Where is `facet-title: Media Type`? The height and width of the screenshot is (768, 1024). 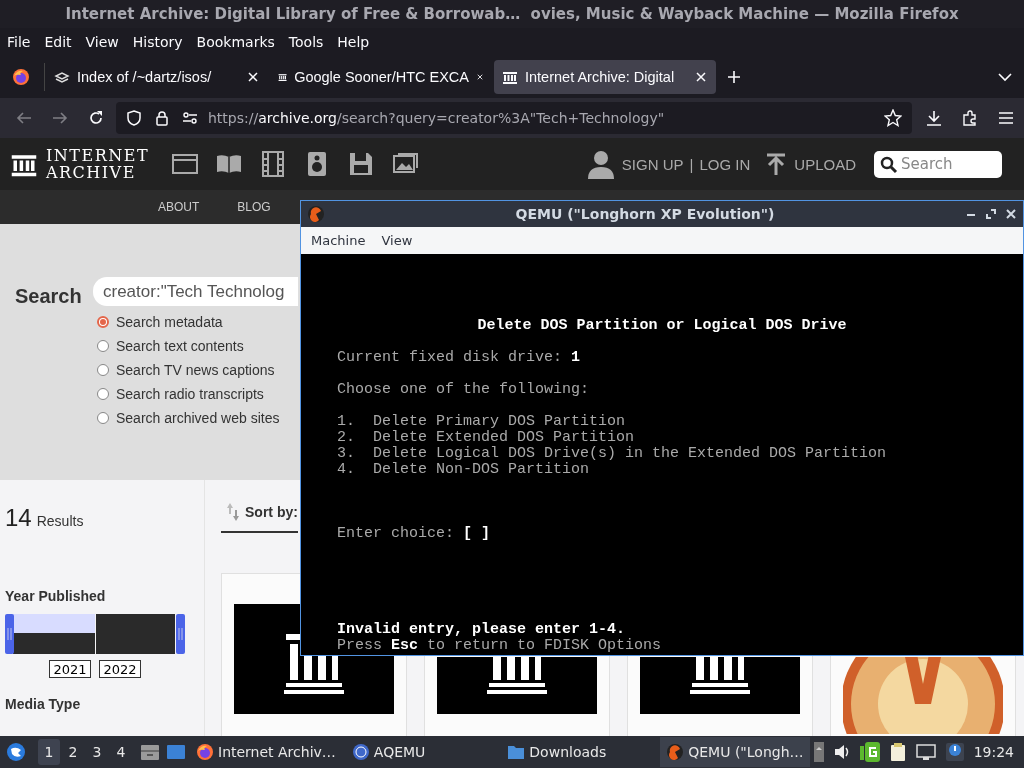 facet-title: Media Type is located at coordinates (43, 704).